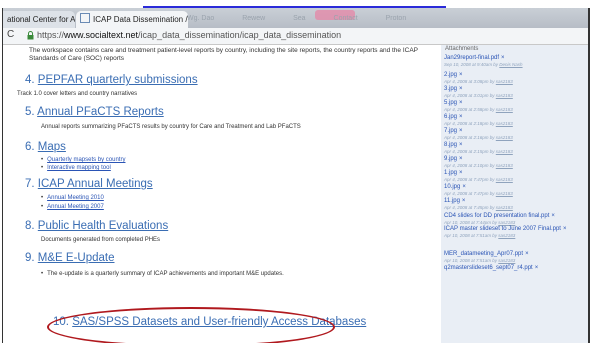 Image resolution: width=591 pixels, height=343 pixels. I want to click on attachment-link: 1.jpg ×, so click(516, 173).